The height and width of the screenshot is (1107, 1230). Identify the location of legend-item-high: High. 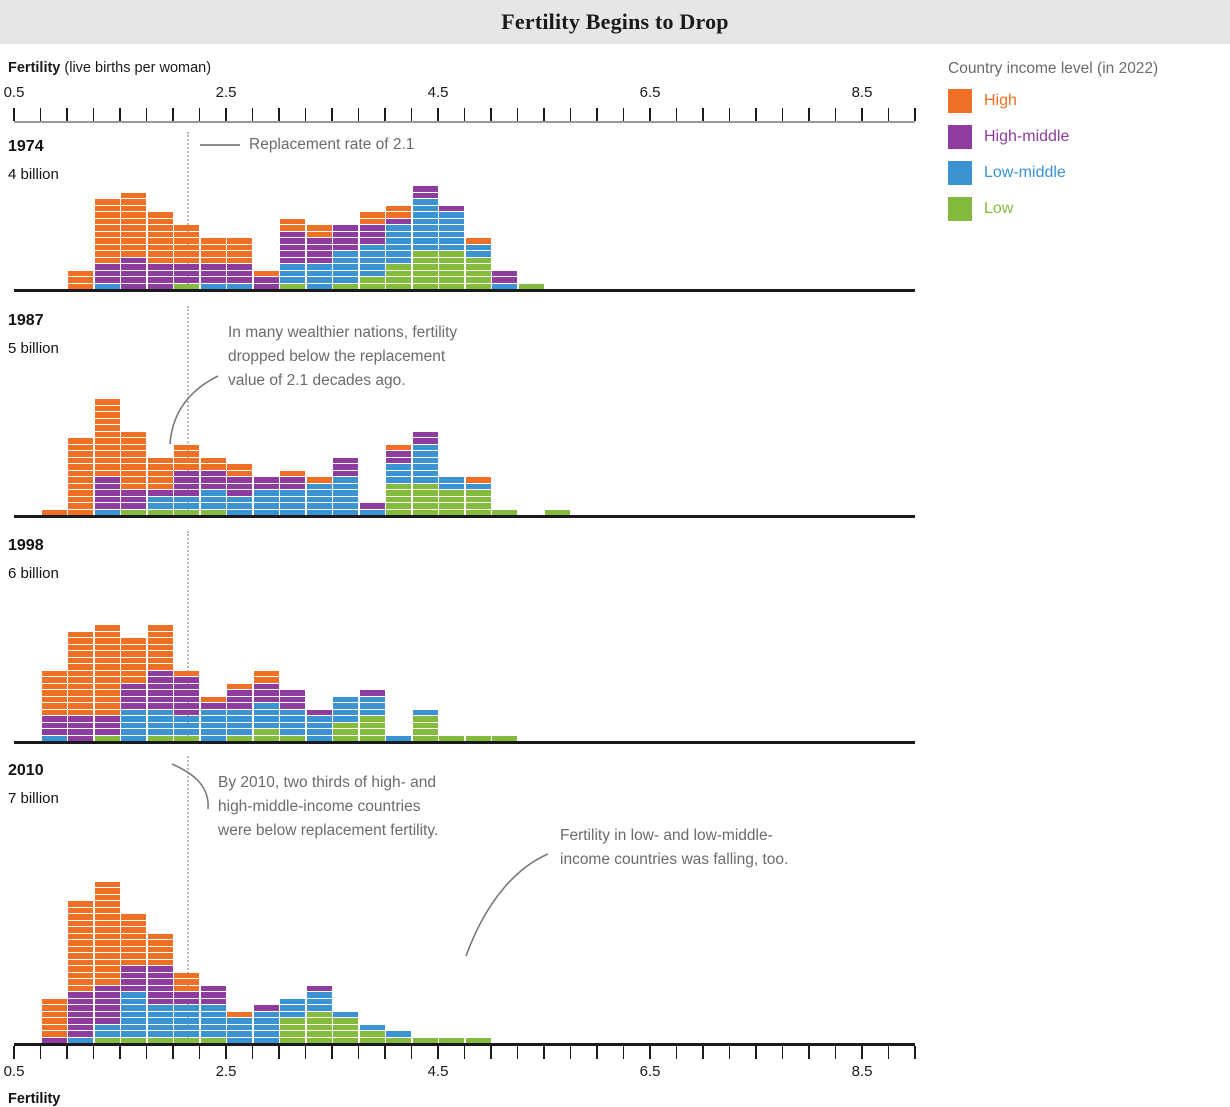
(1088, 101).